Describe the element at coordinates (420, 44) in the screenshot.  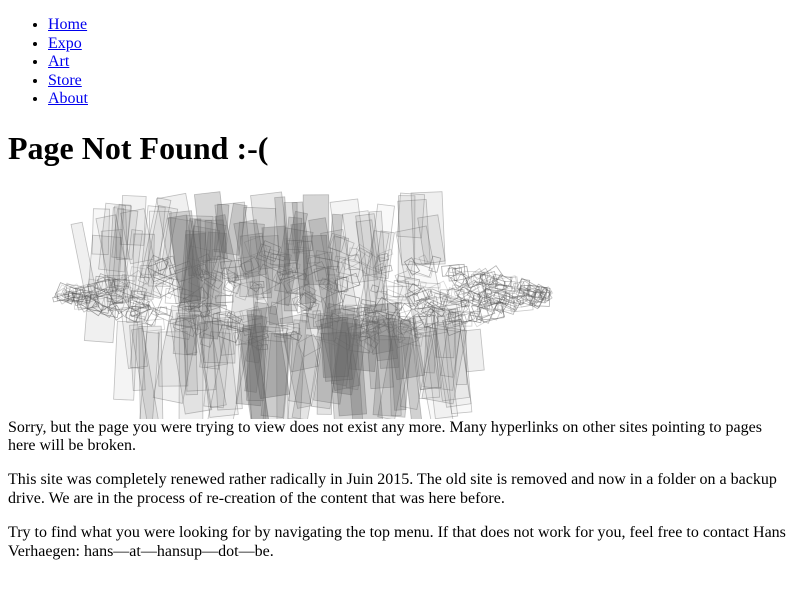
I see `menu-item-expo: Expo` at that location.